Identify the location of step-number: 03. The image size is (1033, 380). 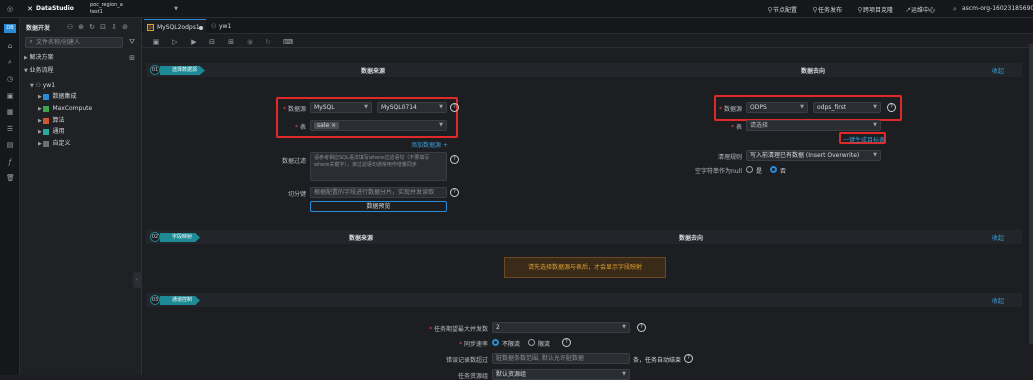
(155, 300).